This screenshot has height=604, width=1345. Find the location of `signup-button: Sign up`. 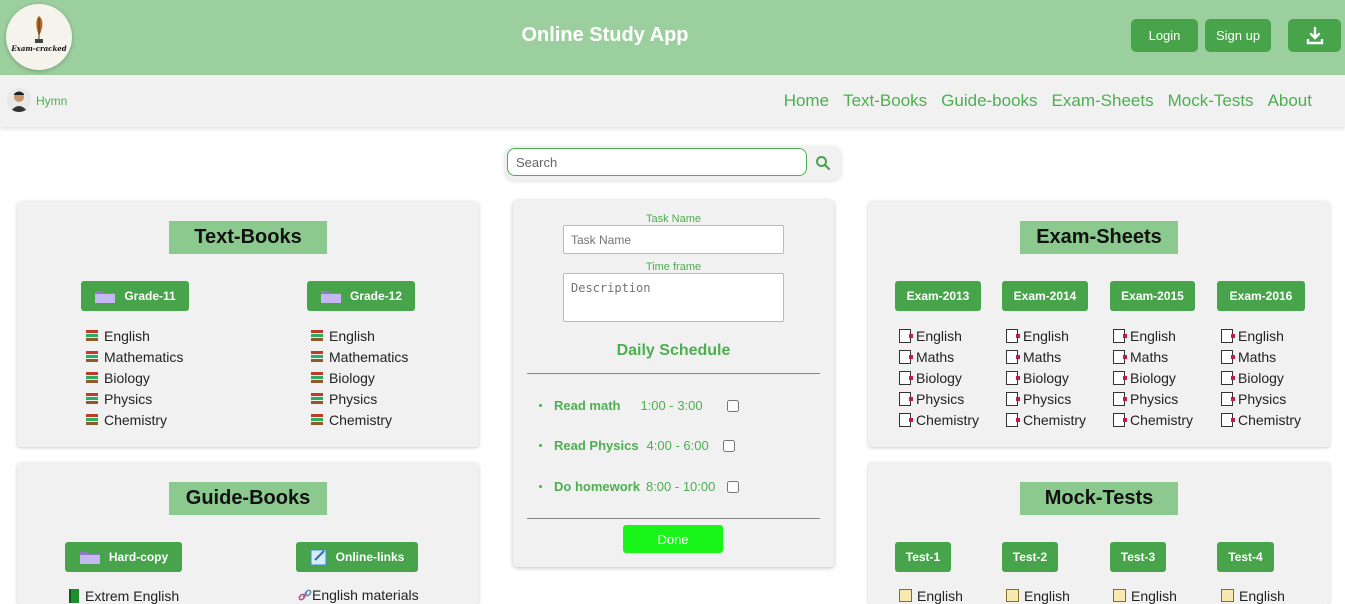

signup-button: Sign up is located at coordinates (1238, 35).